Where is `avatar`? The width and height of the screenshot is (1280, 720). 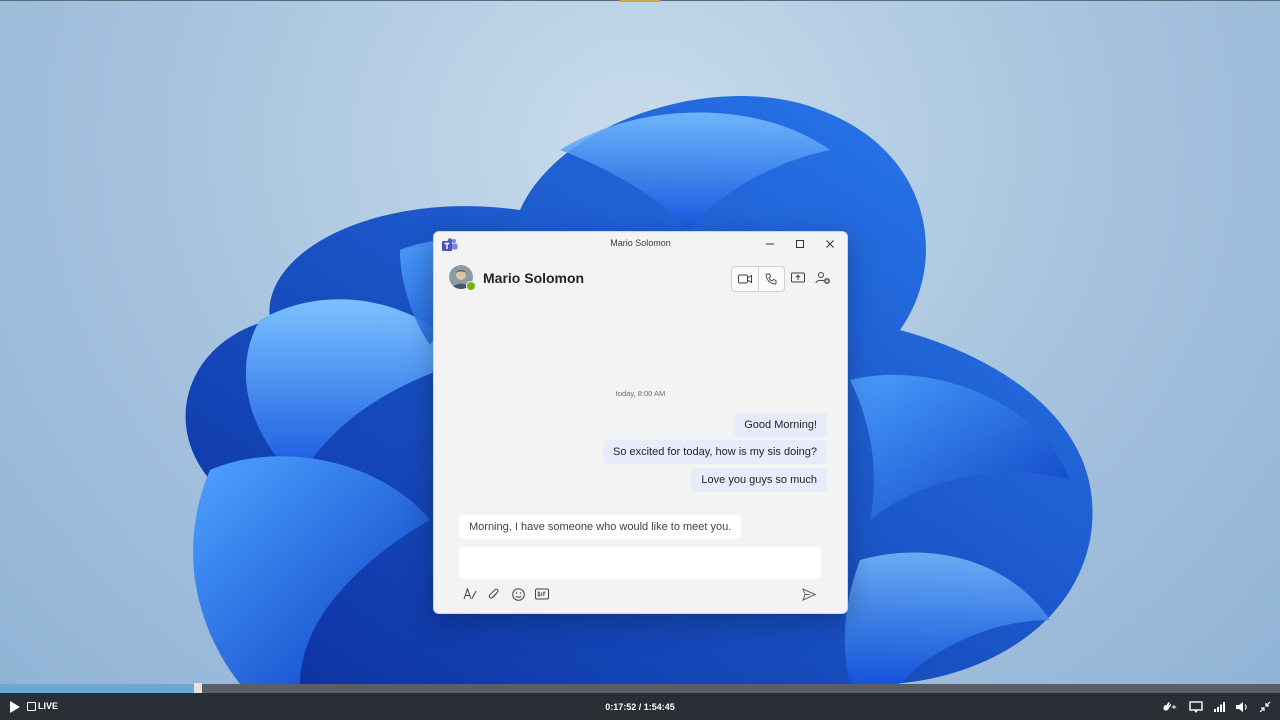
avatar is located at coordinates (462, 278).